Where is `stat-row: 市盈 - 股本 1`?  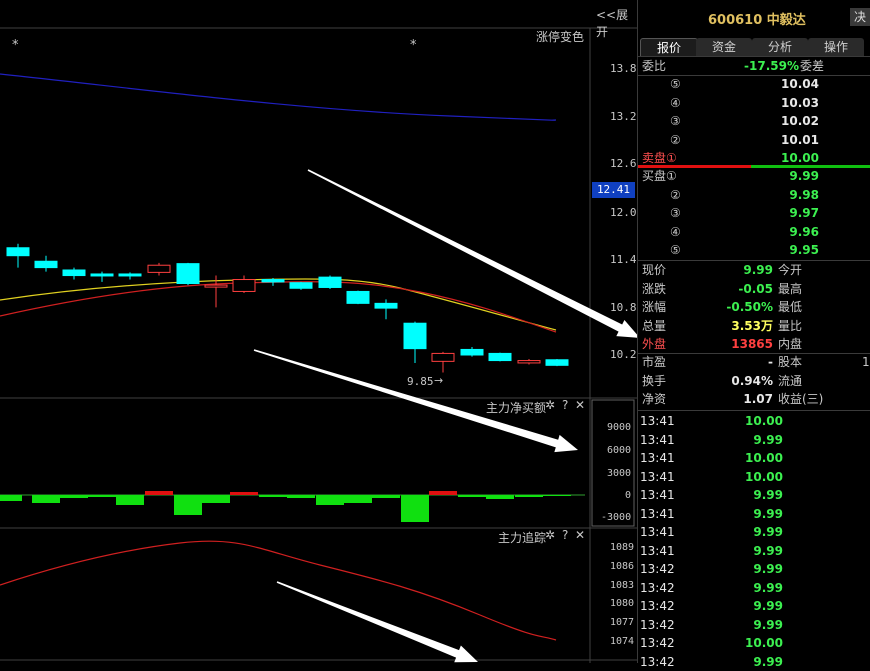
stat-row: 市盈 - 股本 1 is located at coordinates (754, 362).